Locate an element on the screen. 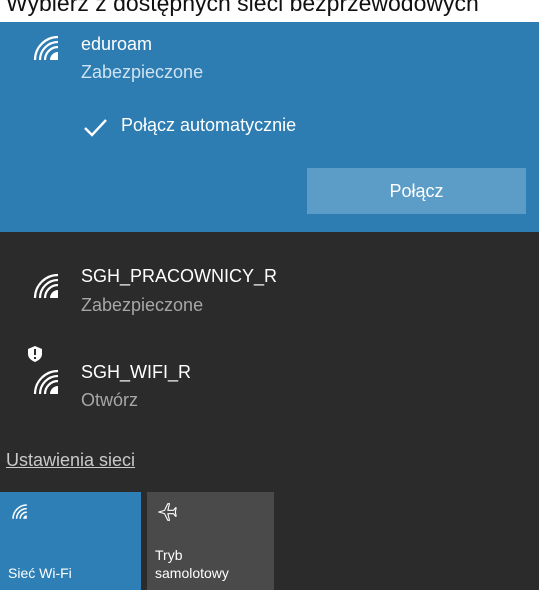 Image resolution: width=539 pixels, height=590 pixels. network-status: Otwórz is located at coordinates (110, 400).